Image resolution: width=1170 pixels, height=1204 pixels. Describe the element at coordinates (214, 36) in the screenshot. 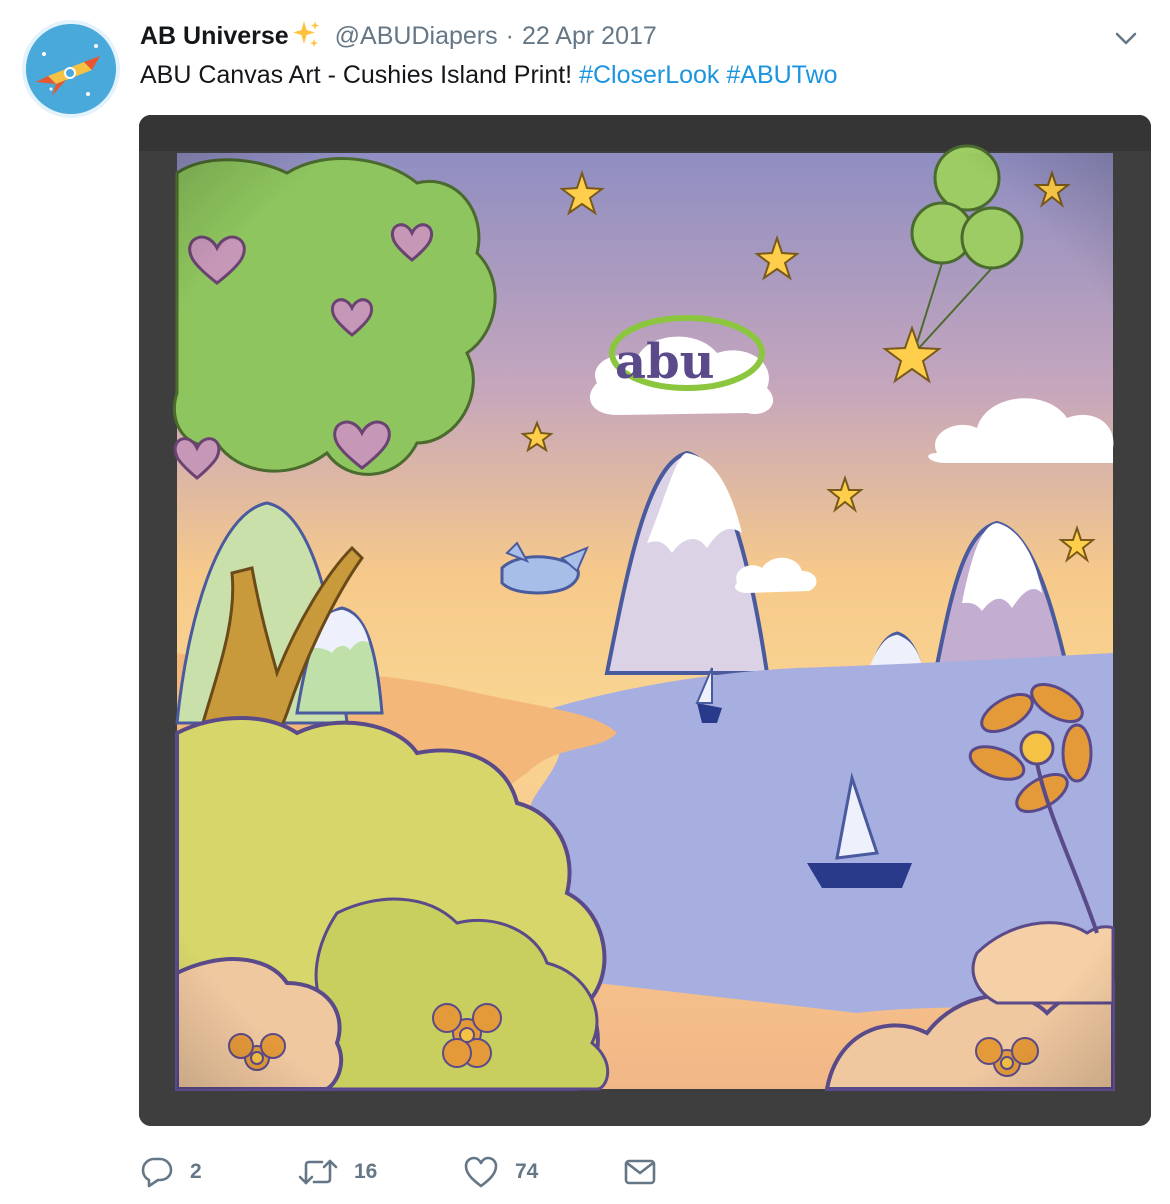

I see `display-name: AB Universe` at that location.